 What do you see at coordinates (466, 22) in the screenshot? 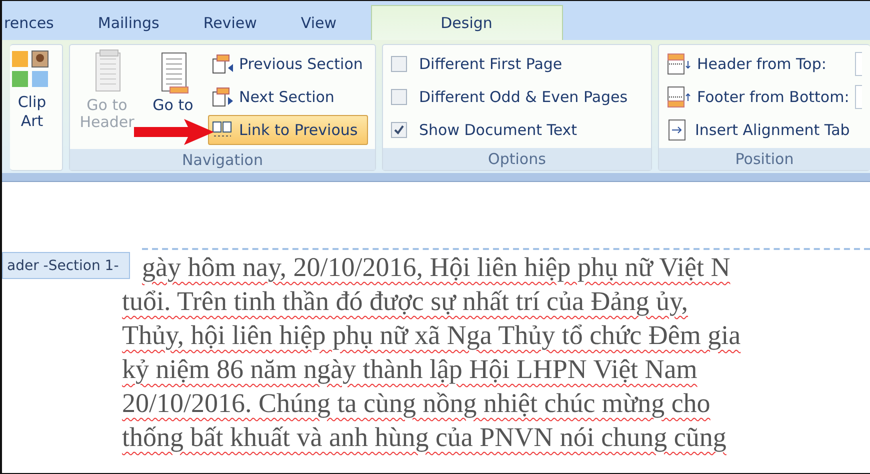
I see `ribbon-tab: Design` at bounding box center [466, 22].